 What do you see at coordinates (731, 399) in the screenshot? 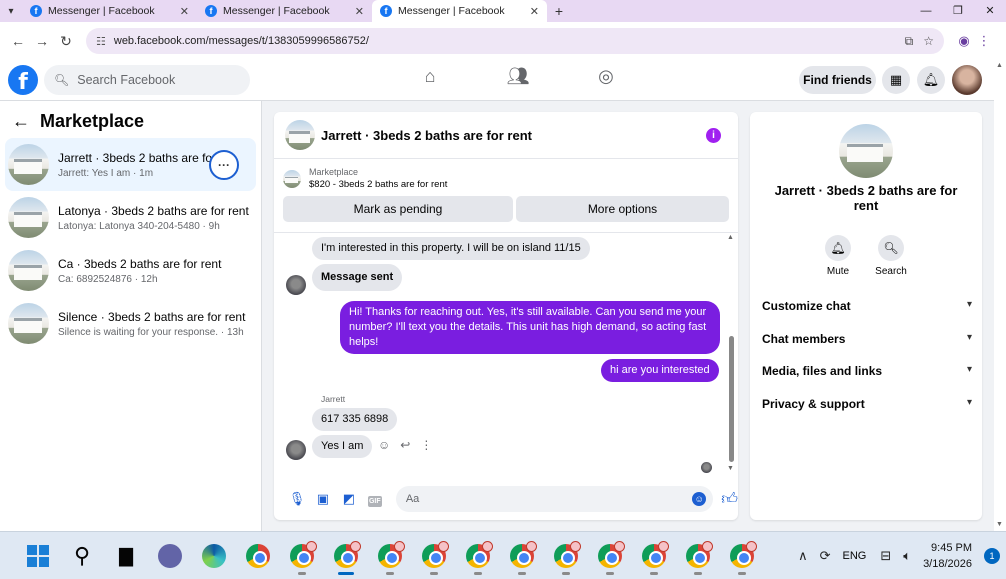
I see `scrollbar-thumb` at bounding box center [731, 399].